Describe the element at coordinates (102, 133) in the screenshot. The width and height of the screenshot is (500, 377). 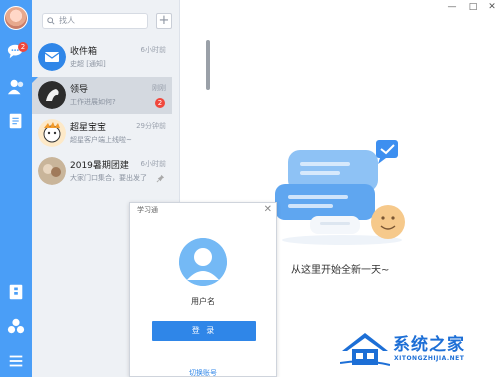
I see `list-item-chaoxing-baby: 超星宝宝 超星客户端上线啦~ 29分钟前` at that location.